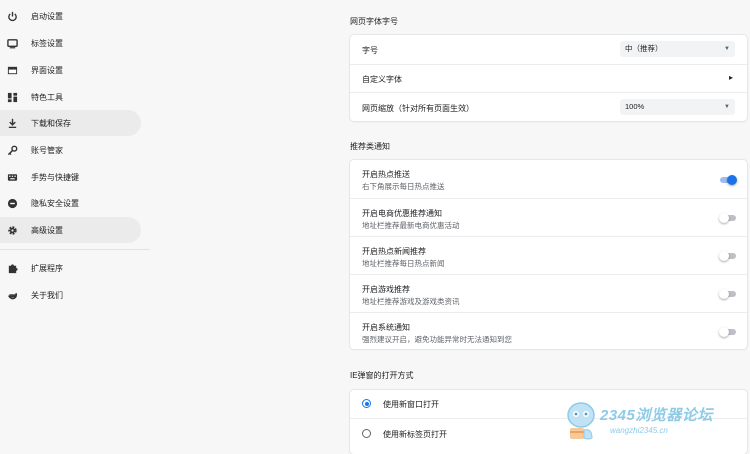 The image size is (750, 454). Describe the element at coordinates (12, 295) in the screenshot. I see `browser-logo-icon` at that location.